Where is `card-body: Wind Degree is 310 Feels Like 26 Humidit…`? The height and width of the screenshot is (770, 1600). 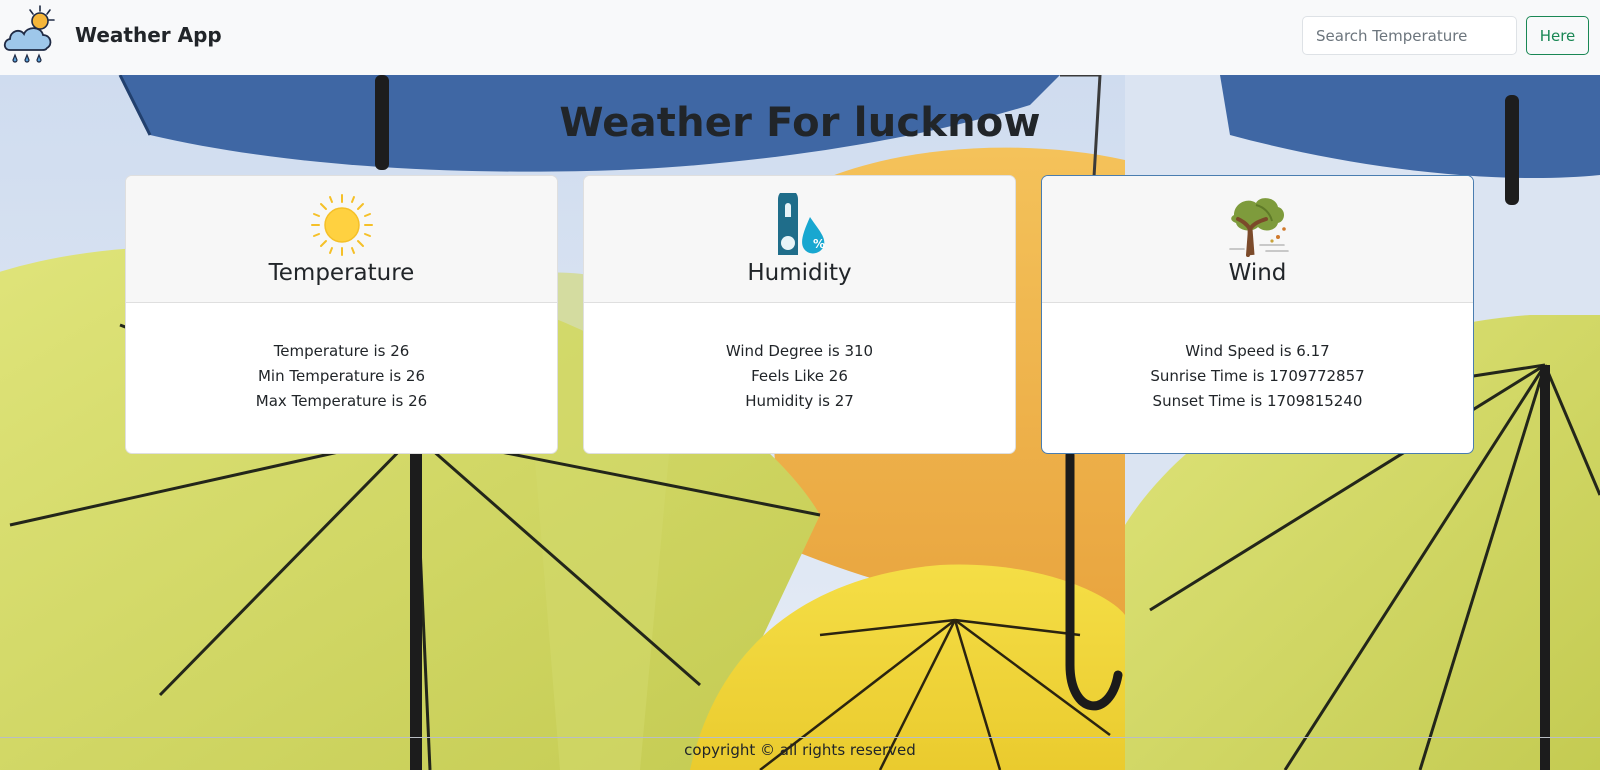 card-body: Wind Degree is 310 Feels Like 26 Humidit… is located at coordinates (799, 358).